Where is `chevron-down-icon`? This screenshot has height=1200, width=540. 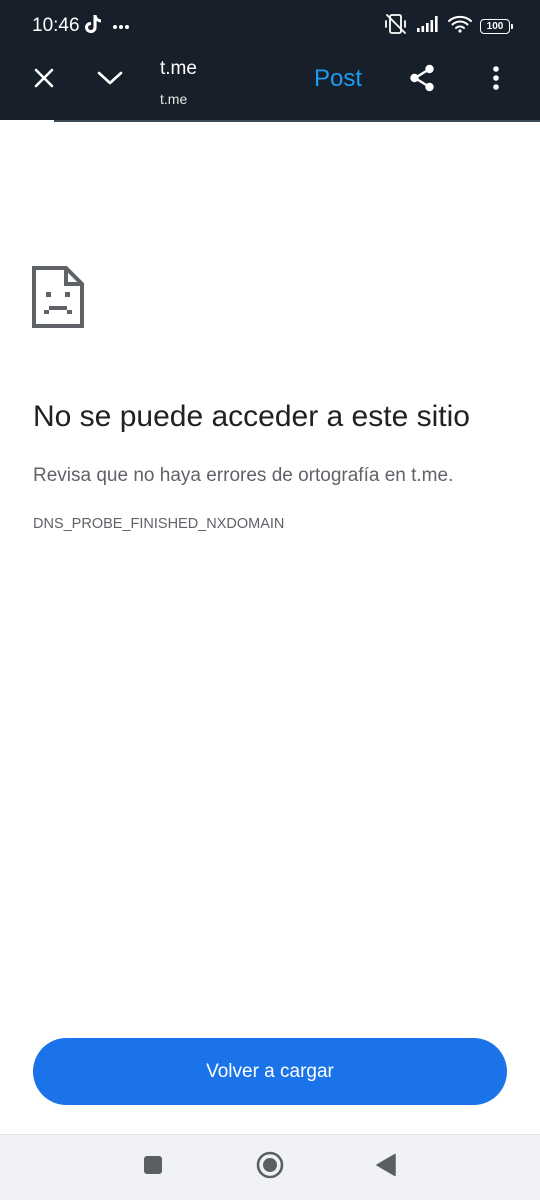
chevron-down-icon is located at coordinates (110, 80).